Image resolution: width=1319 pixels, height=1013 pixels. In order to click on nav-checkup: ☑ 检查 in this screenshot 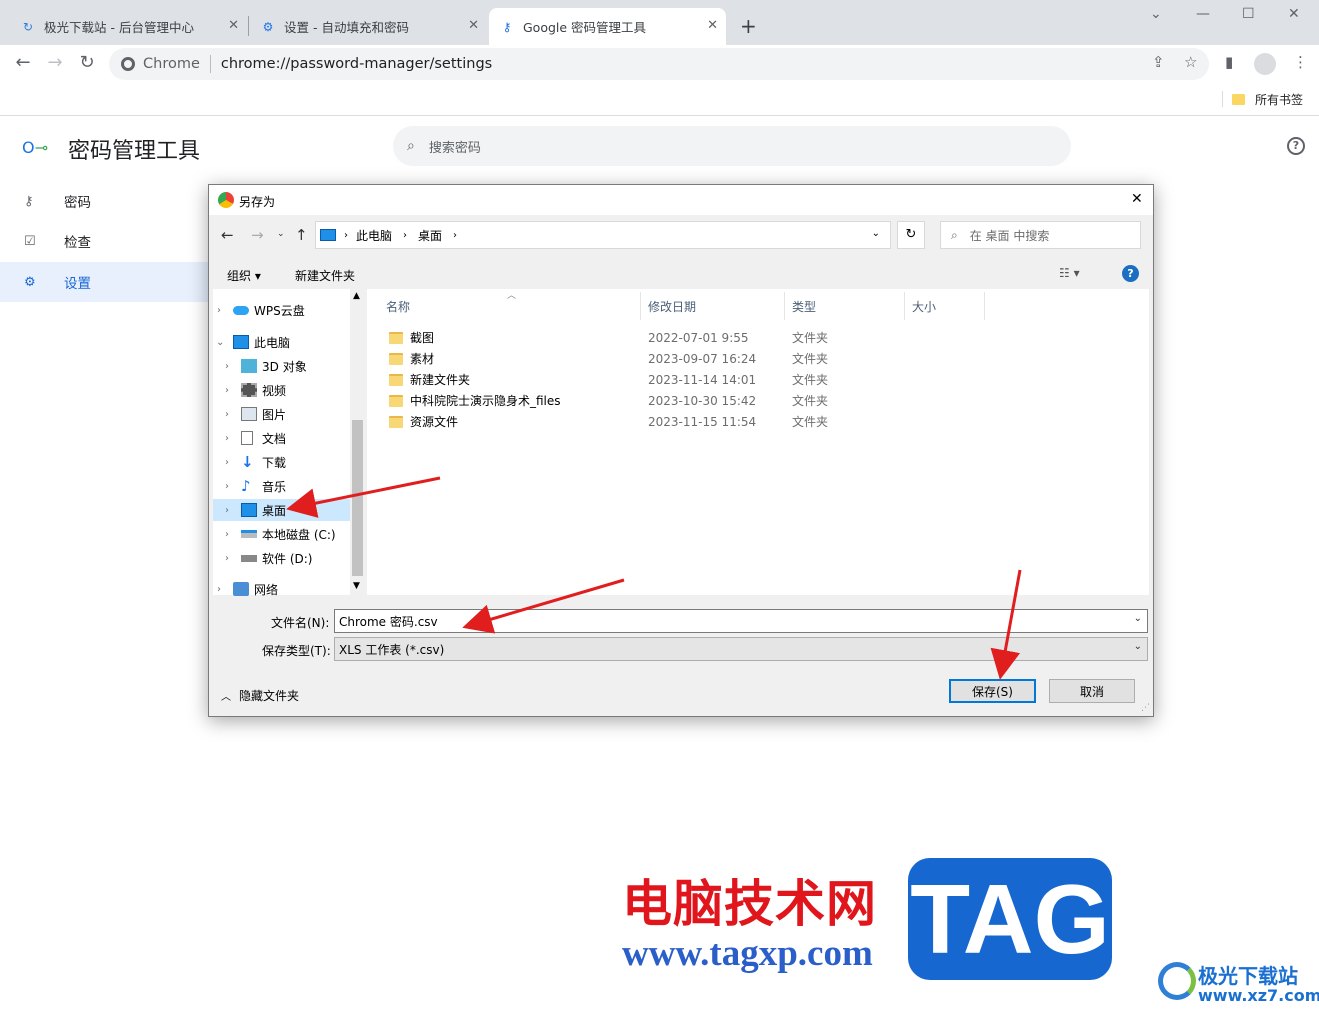, I will do `click(105, 241)`.